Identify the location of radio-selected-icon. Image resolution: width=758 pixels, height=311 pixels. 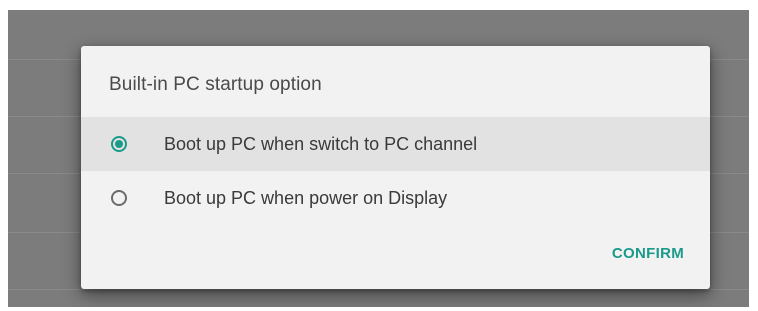
(119, 144).